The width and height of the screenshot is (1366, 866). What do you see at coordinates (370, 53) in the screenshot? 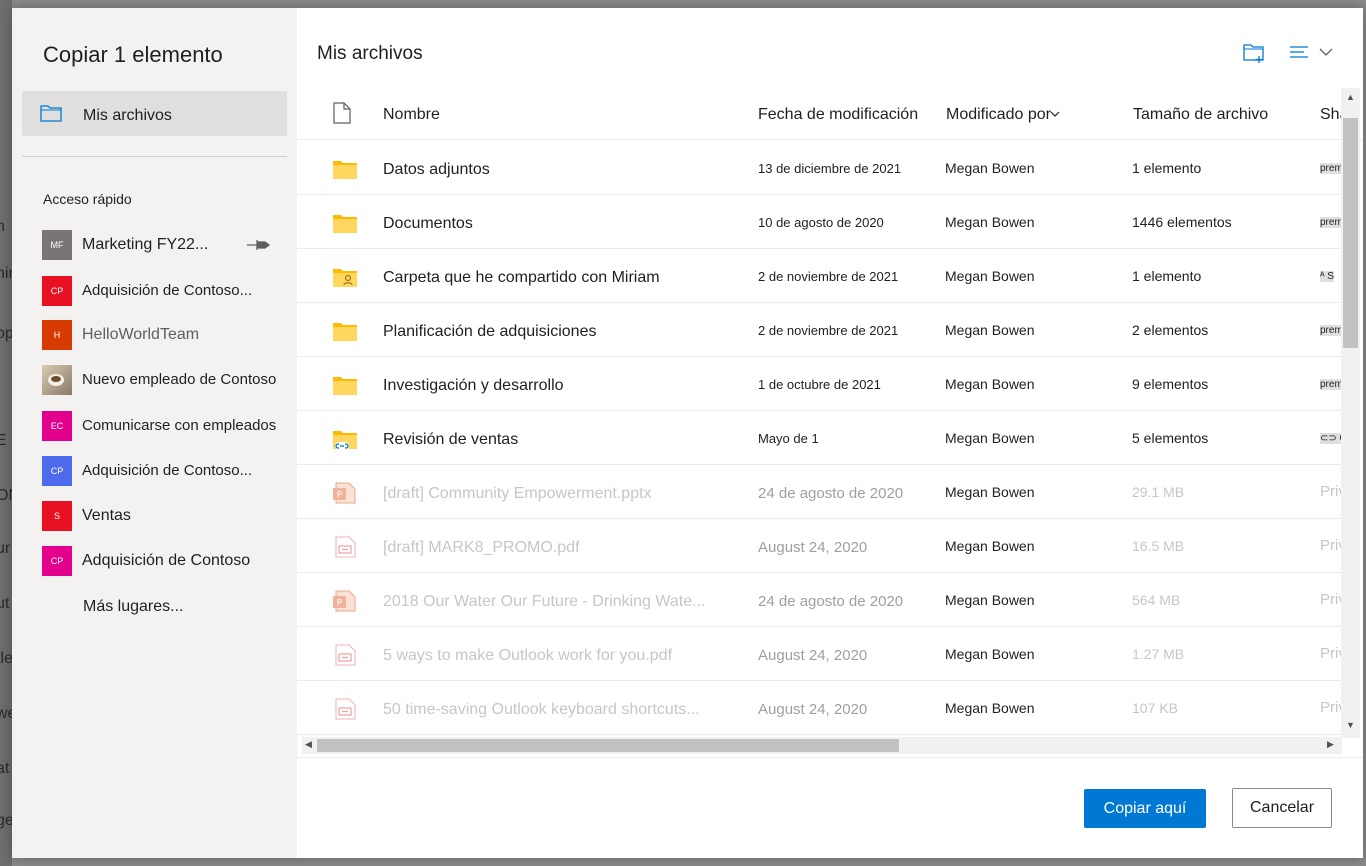
I see `pane-title: Mis archivos` at bounding box center [370, 53].